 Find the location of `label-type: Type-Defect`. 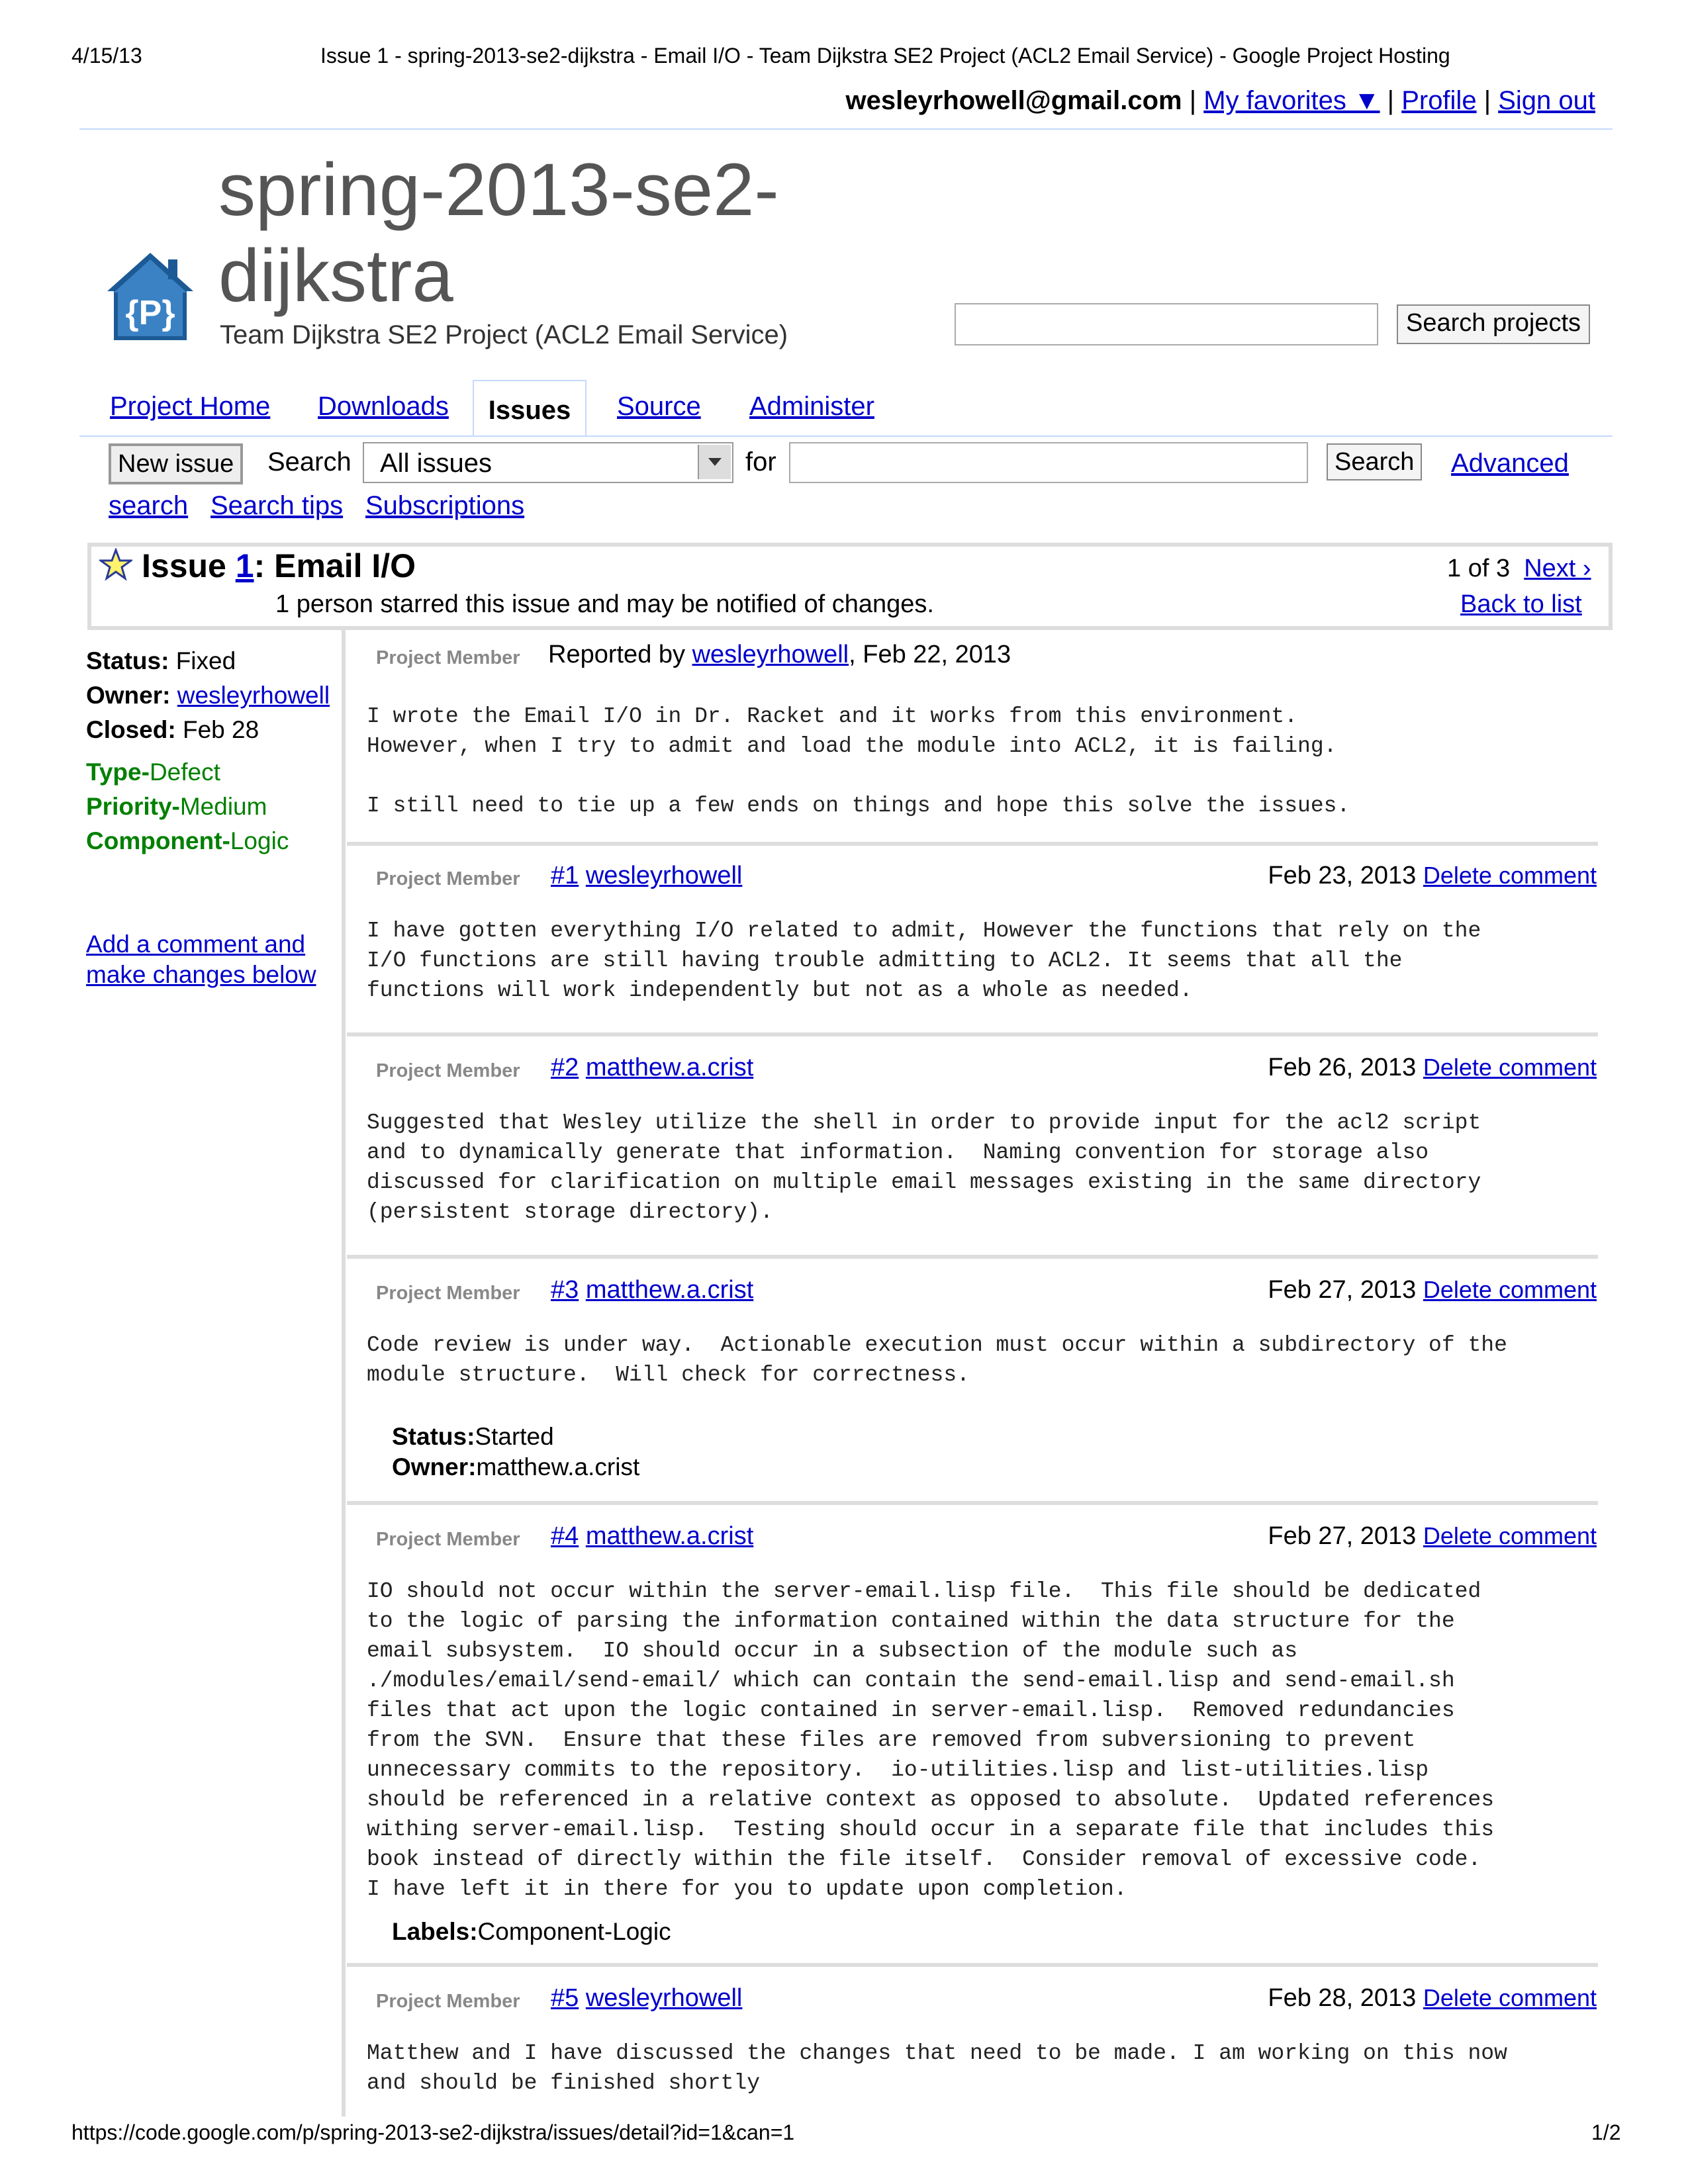

label-type: Type-Defect is located at coordinates (212, 775).